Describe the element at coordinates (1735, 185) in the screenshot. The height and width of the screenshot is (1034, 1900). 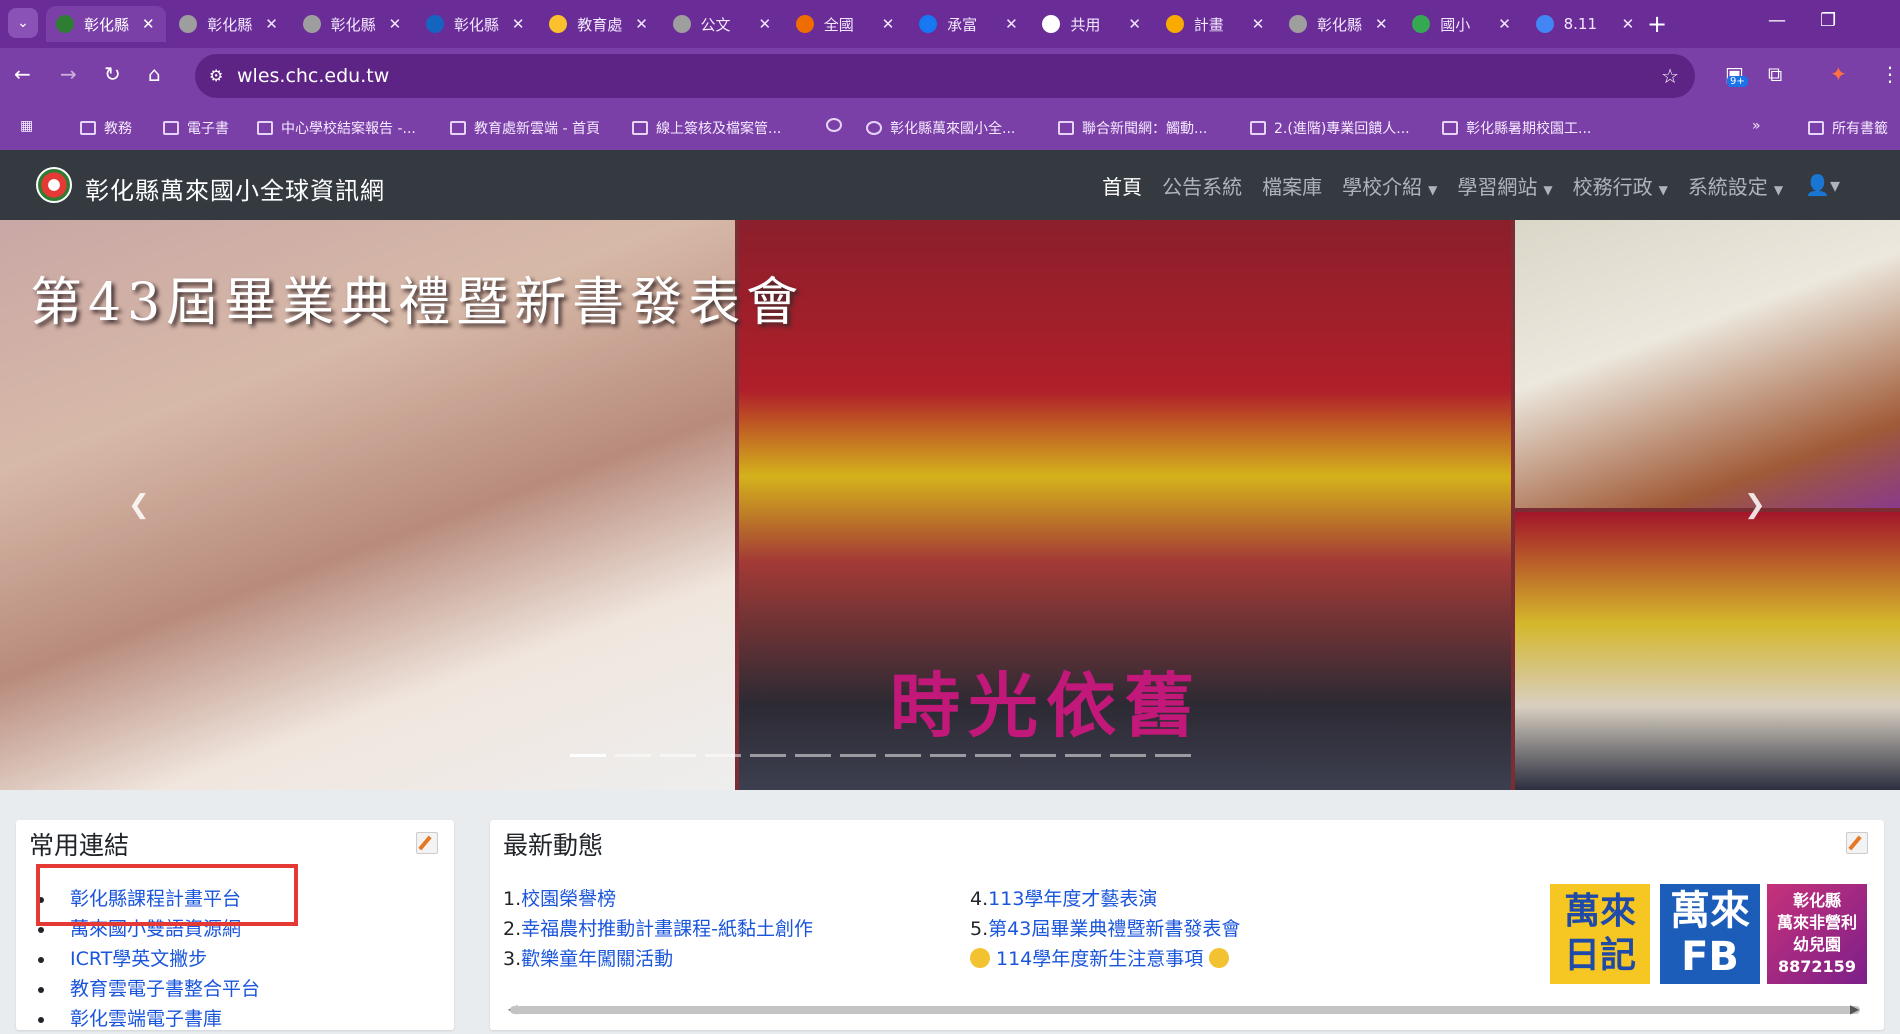
I see `nav-menu-item: 系統設定 ▼` at that location.